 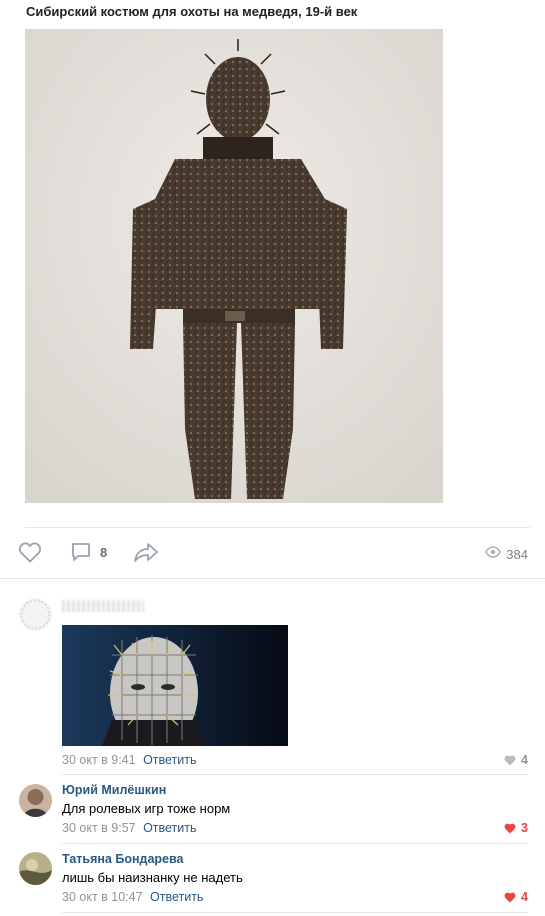 I want to click on comment-date: 30 окт в 9:41, so click(x=99, y=760).